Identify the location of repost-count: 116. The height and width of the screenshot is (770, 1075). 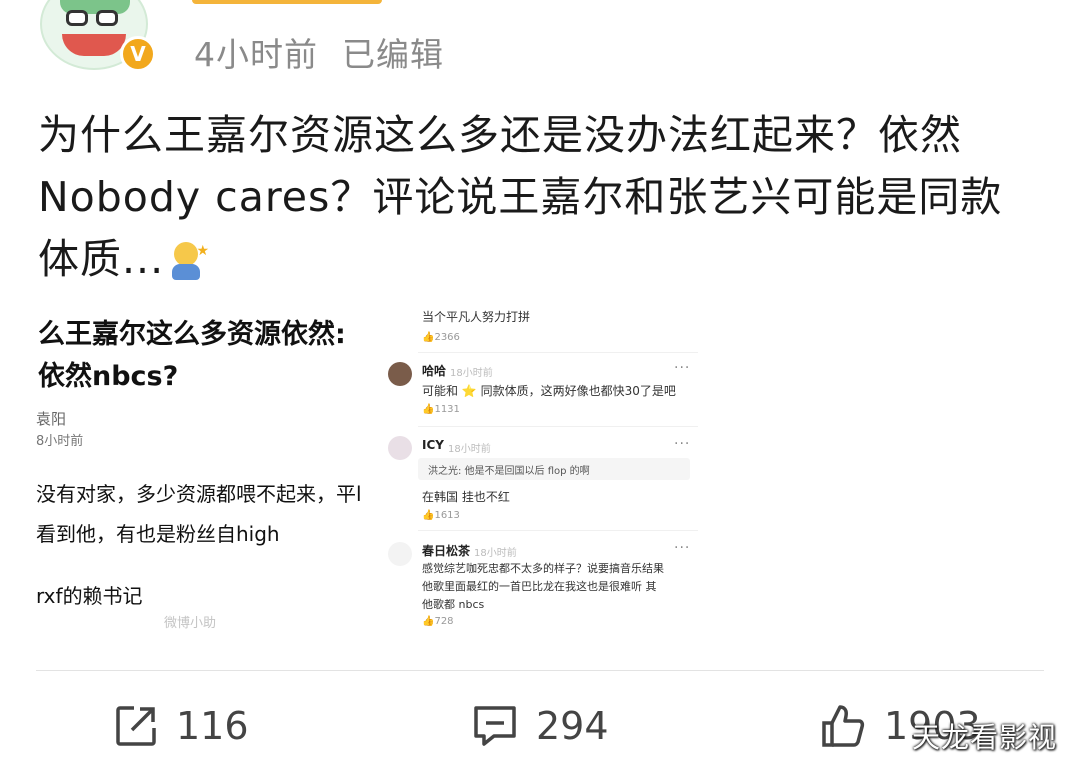
(212, 726).